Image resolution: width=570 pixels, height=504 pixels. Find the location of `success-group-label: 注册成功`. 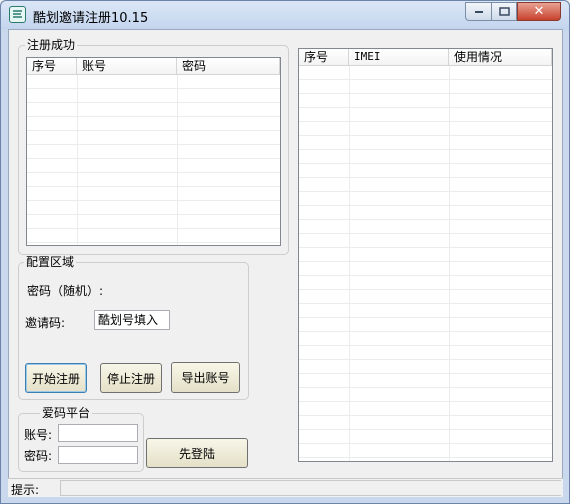

success-group-label: 注册成功 is located at coordinates (51, 45).